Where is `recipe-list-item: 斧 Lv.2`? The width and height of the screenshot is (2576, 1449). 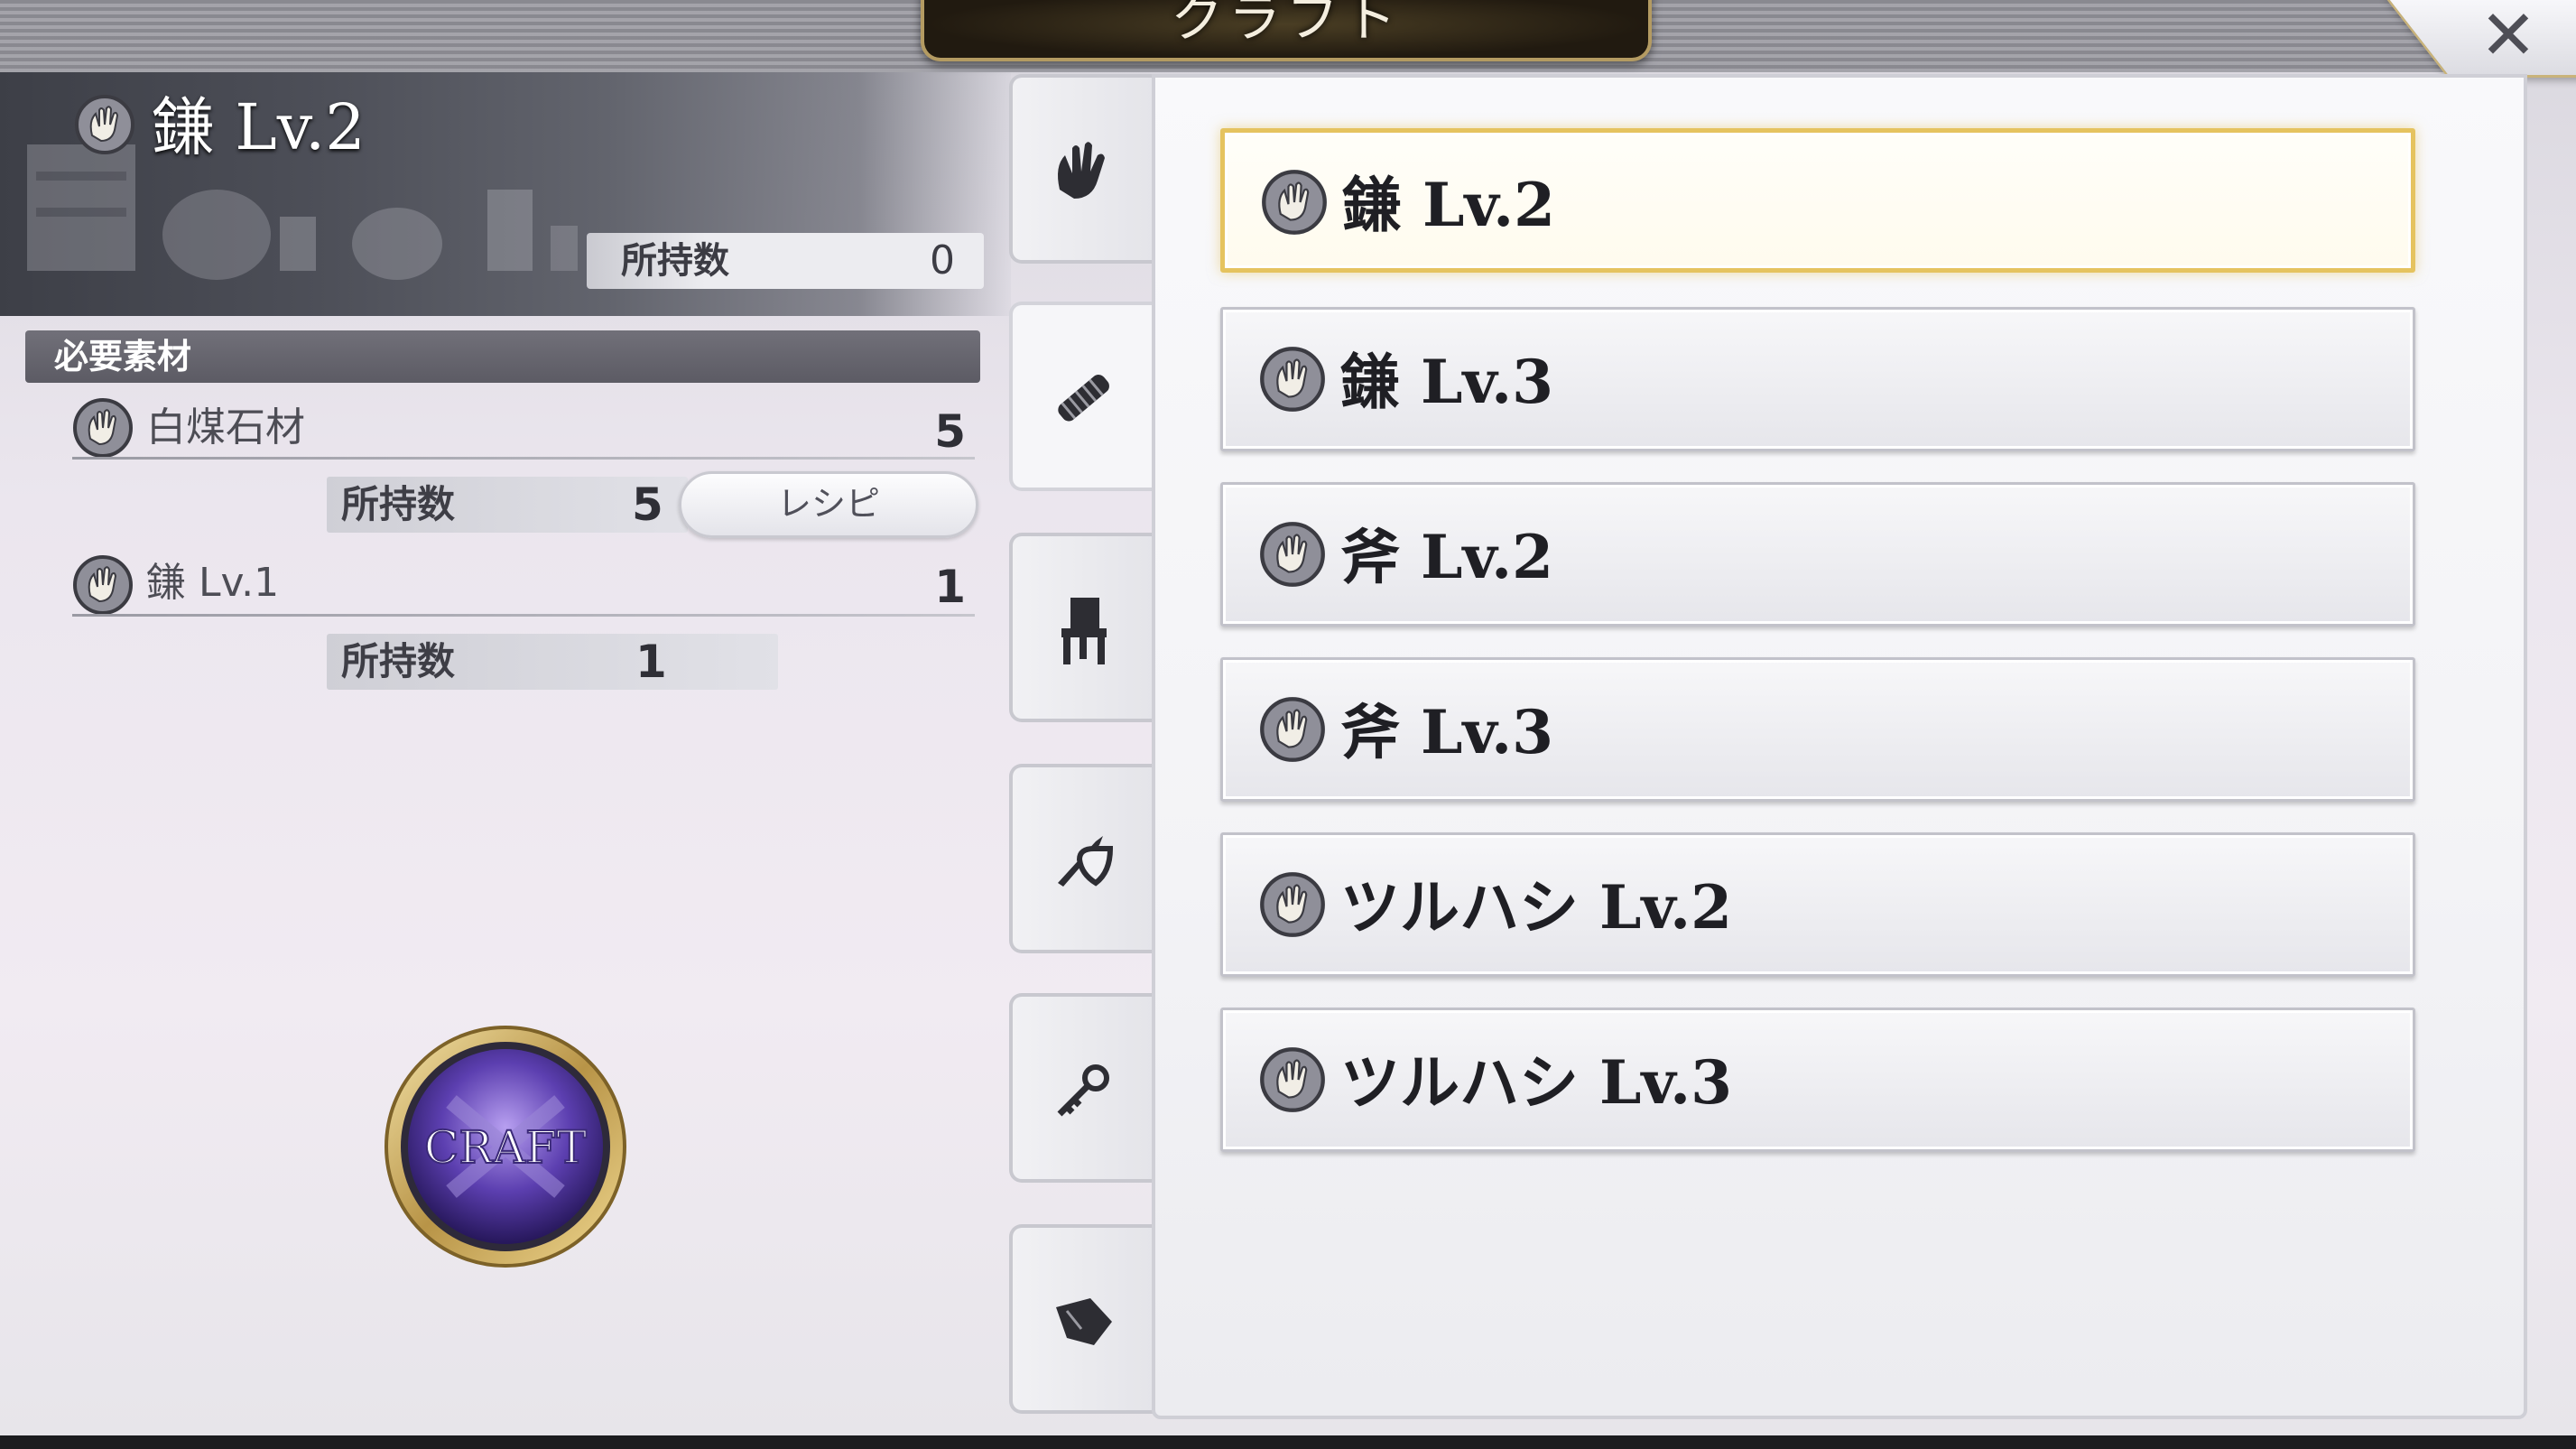
recipe-list-item: 斧 Lv.2 is located at coordinates (1818, 554).